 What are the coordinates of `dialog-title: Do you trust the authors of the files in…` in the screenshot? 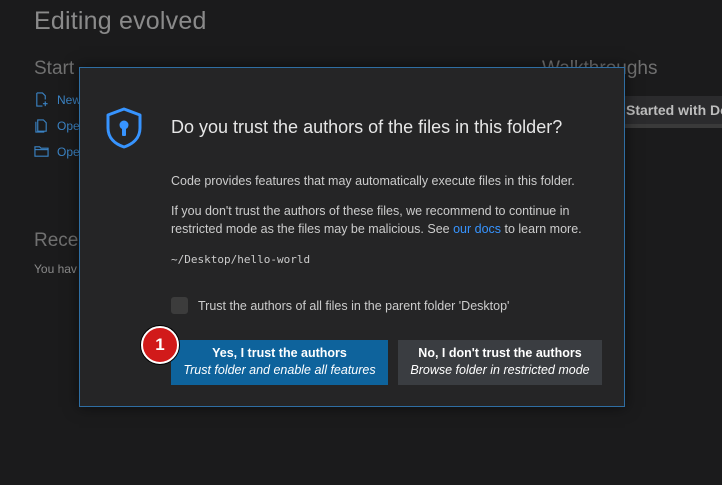 It's located at (367, 127).